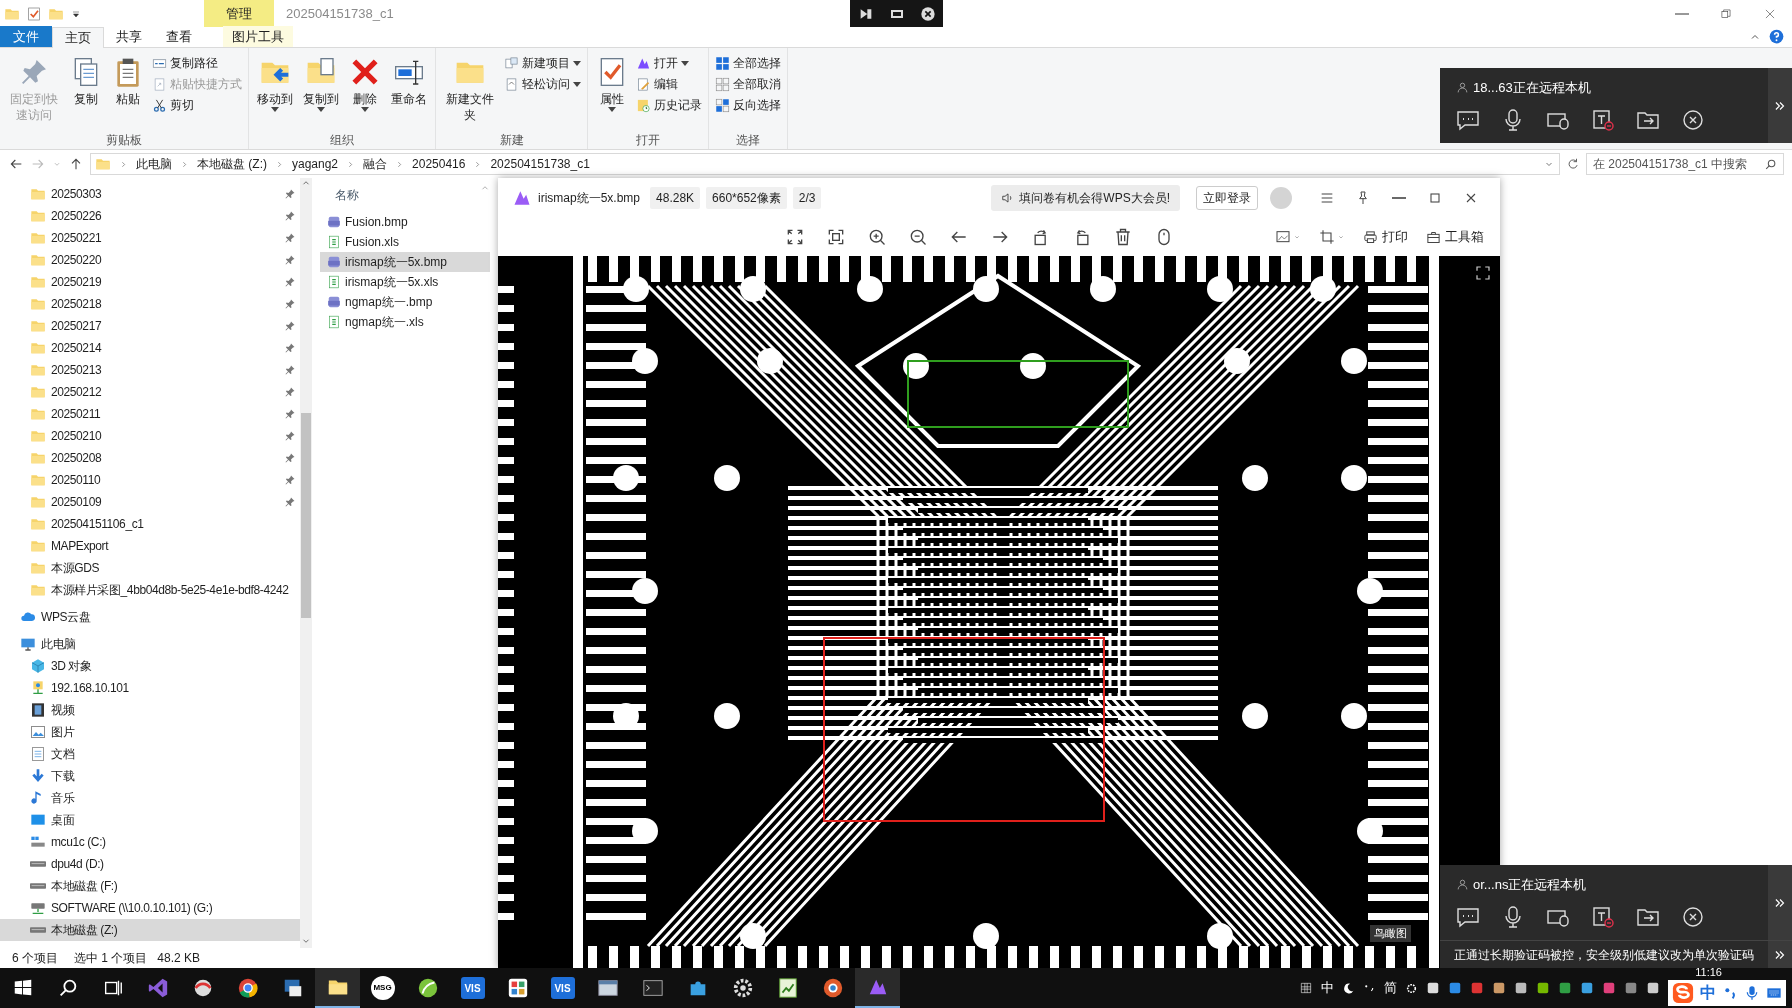 This screenshot has width=1792, height=1008. What do you see at coordinates (150, 590) in the screenshot?
I see `navigation-item: 本源样片采图_4bb04d8b-5e25-4e1e-bdf8-4242` at bounding box center [150, 590].